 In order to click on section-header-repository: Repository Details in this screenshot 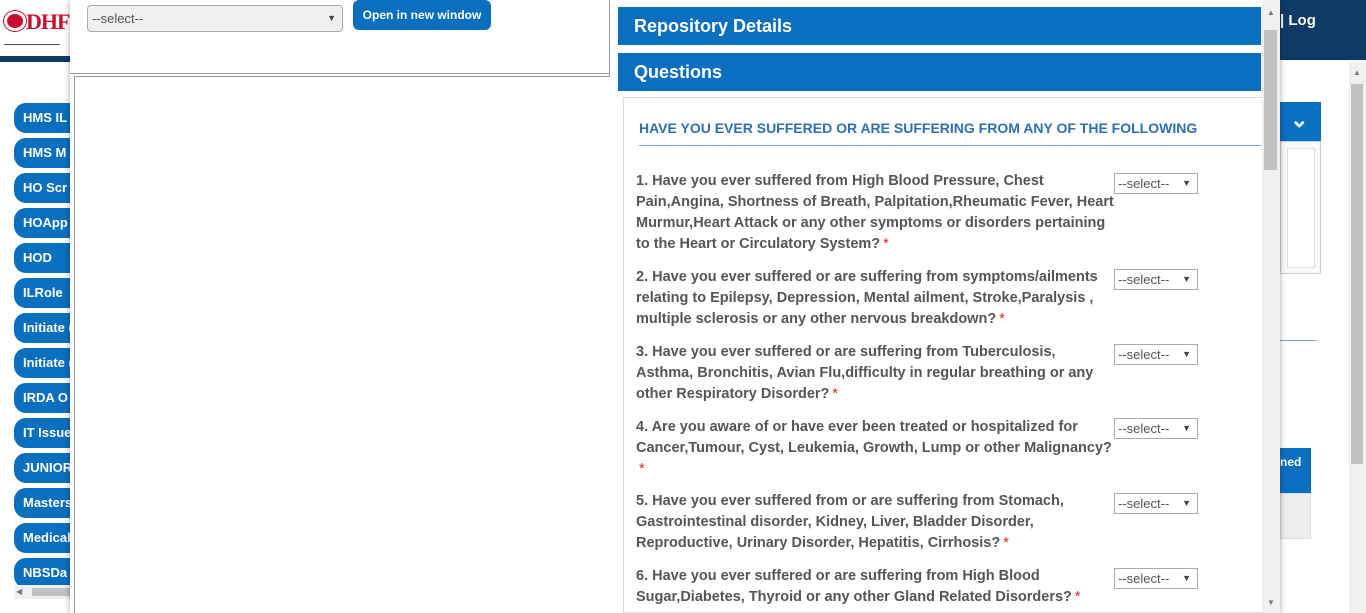, I will do `click(939, 26)`.